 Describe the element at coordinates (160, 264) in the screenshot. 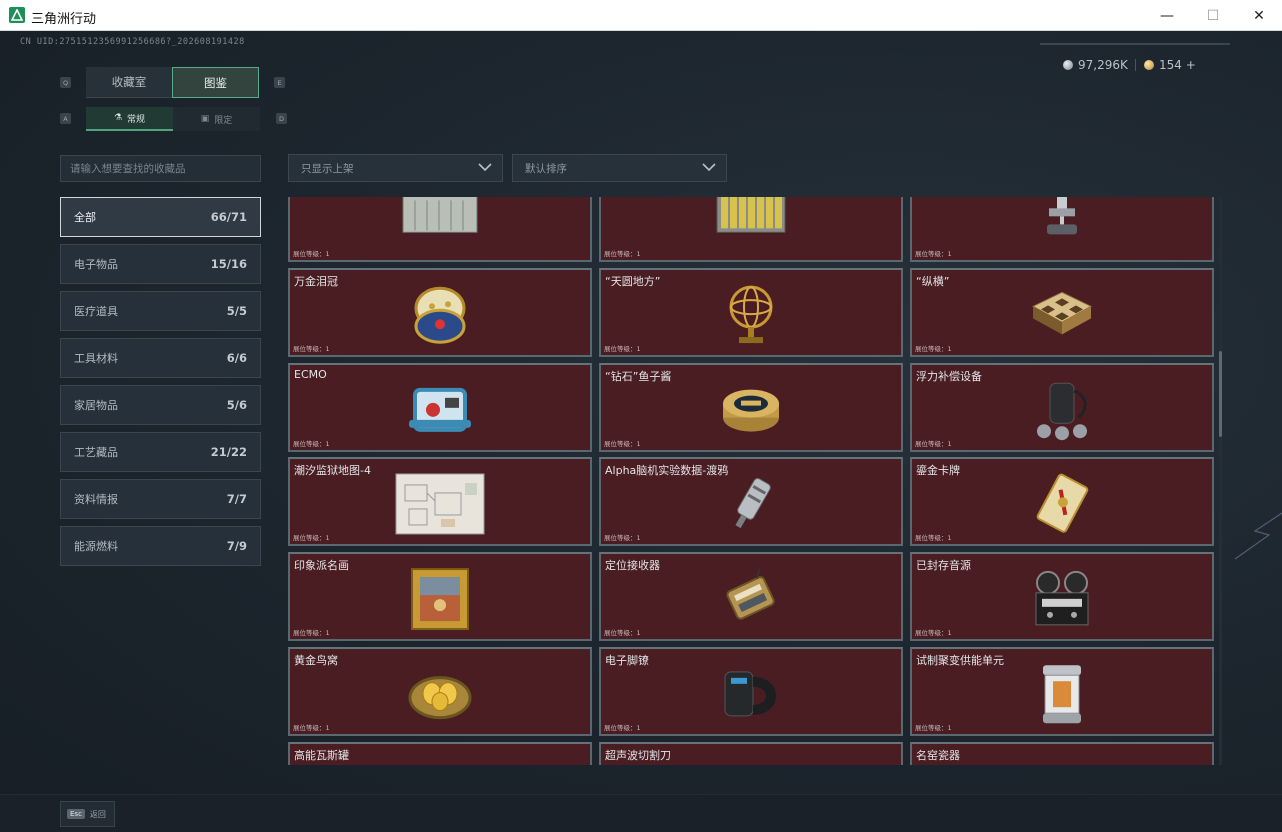

I see `category-electronics: 电子物品 15/16` at that location.